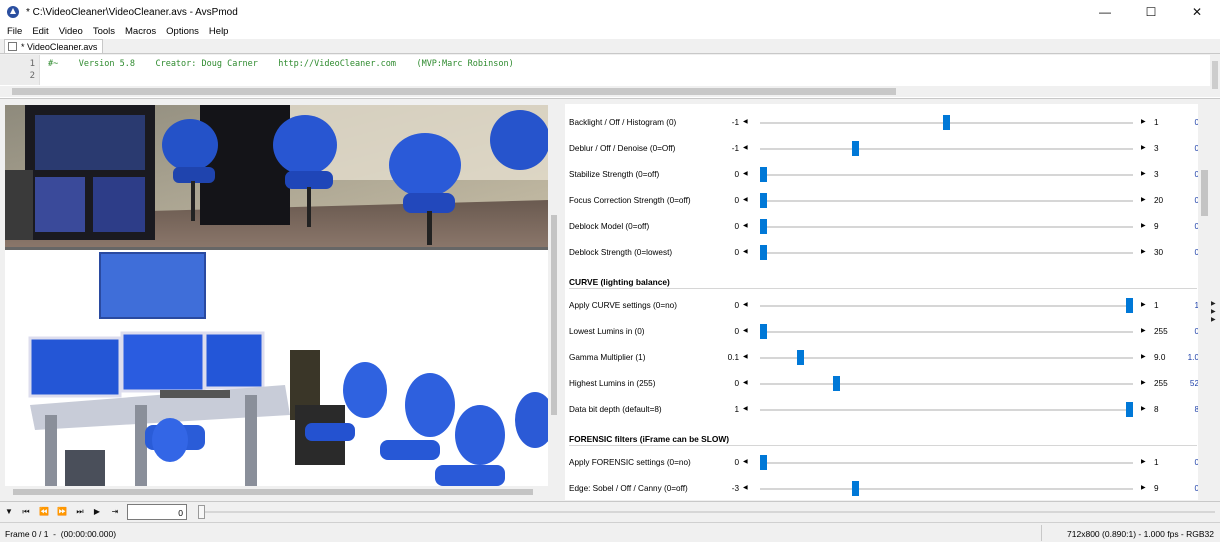 Image resolution: width=1220 pixels, height=542 pixels. What do you see at coordinates (1204, 302) in the screenshot?
I see `sliders-vertical-scrollbar` at bounding box center [1204, 302].